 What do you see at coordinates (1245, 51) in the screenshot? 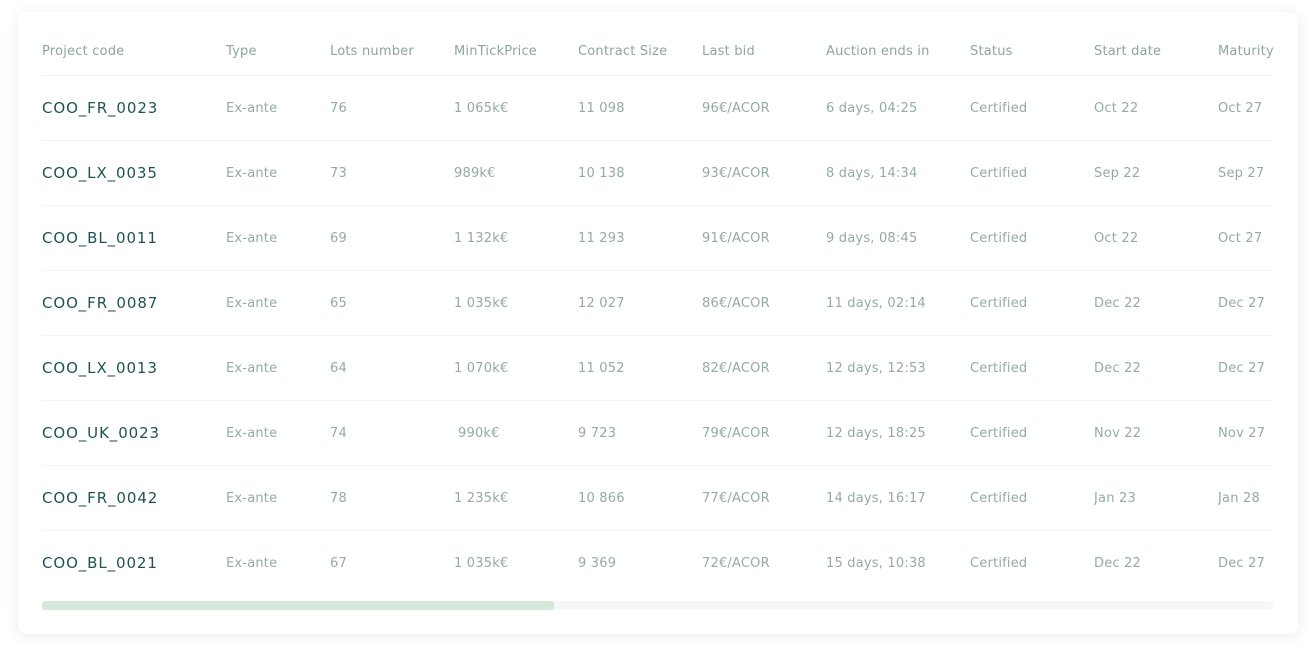
I see `column-header-maturity: Maturity` at bounding box center [1245, 51].